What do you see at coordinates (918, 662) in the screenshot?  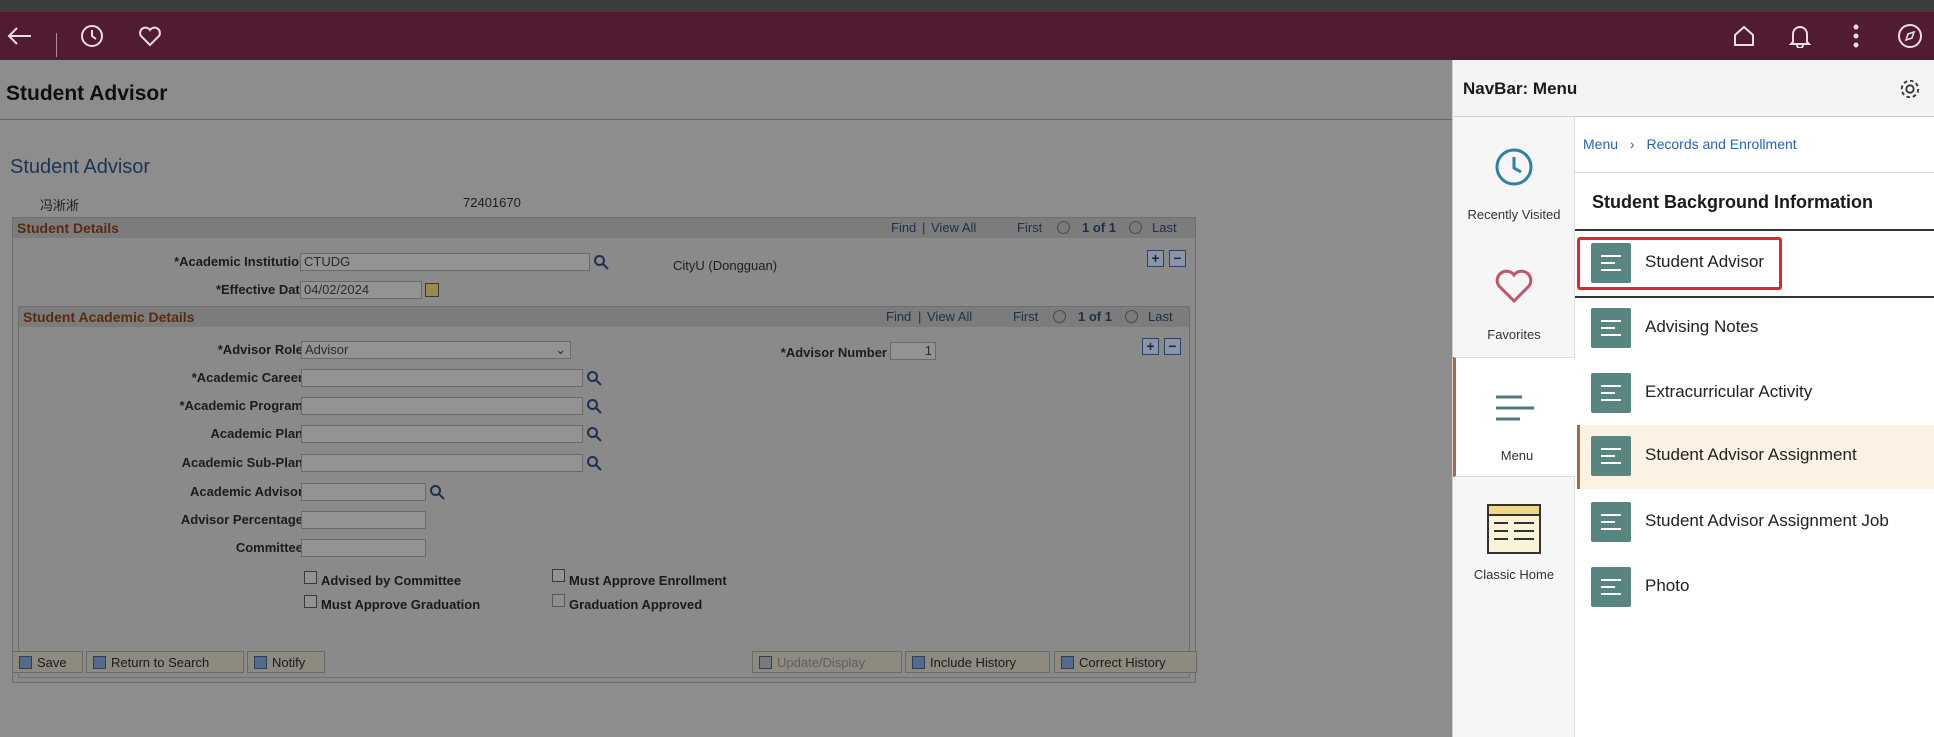 I see `include-history-icon` at bounding box center [918, 662].